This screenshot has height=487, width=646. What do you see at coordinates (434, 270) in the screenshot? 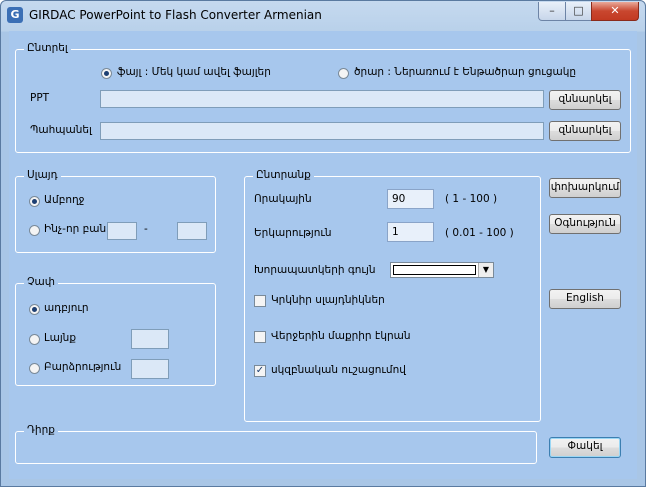
I see `bgcolor-swatch` at bounding box center [434, 270].